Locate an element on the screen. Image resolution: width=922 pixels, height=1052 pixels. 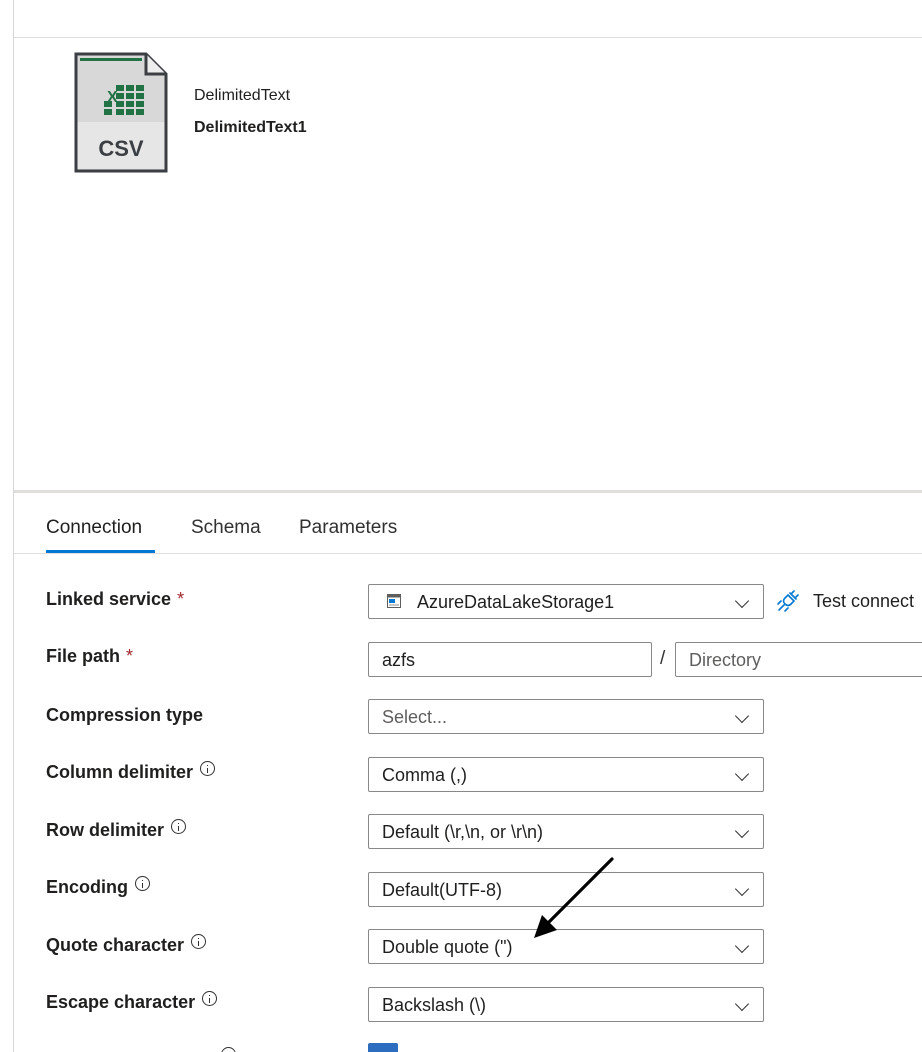
directory-placeholder: Directory is located at coordinates (725, 660).